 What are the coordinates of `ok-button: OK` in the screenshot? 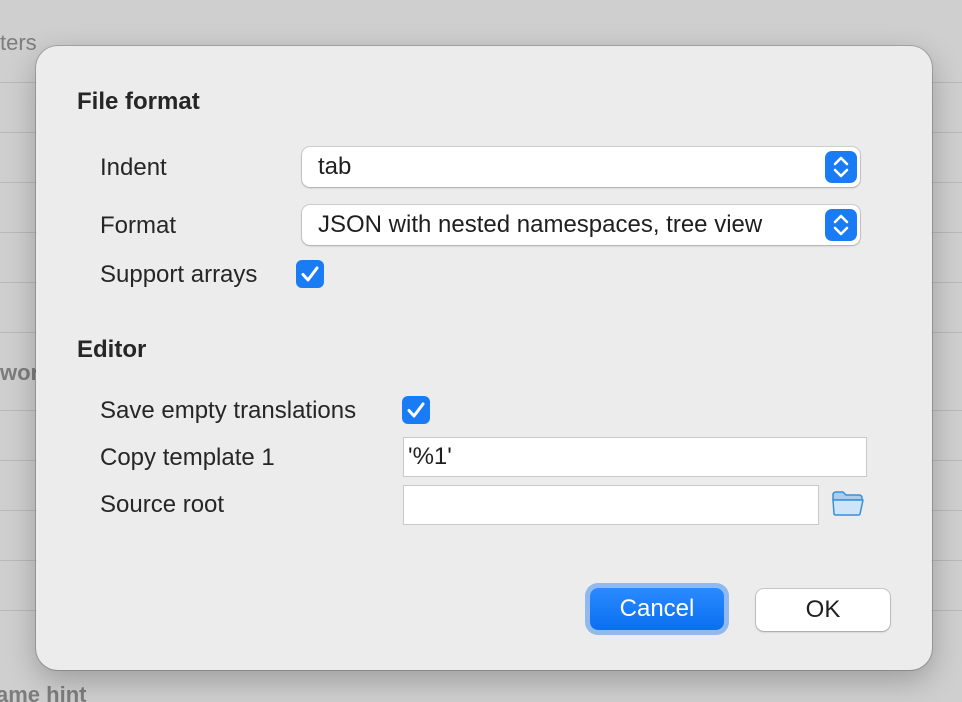 It's located at (823, 610).